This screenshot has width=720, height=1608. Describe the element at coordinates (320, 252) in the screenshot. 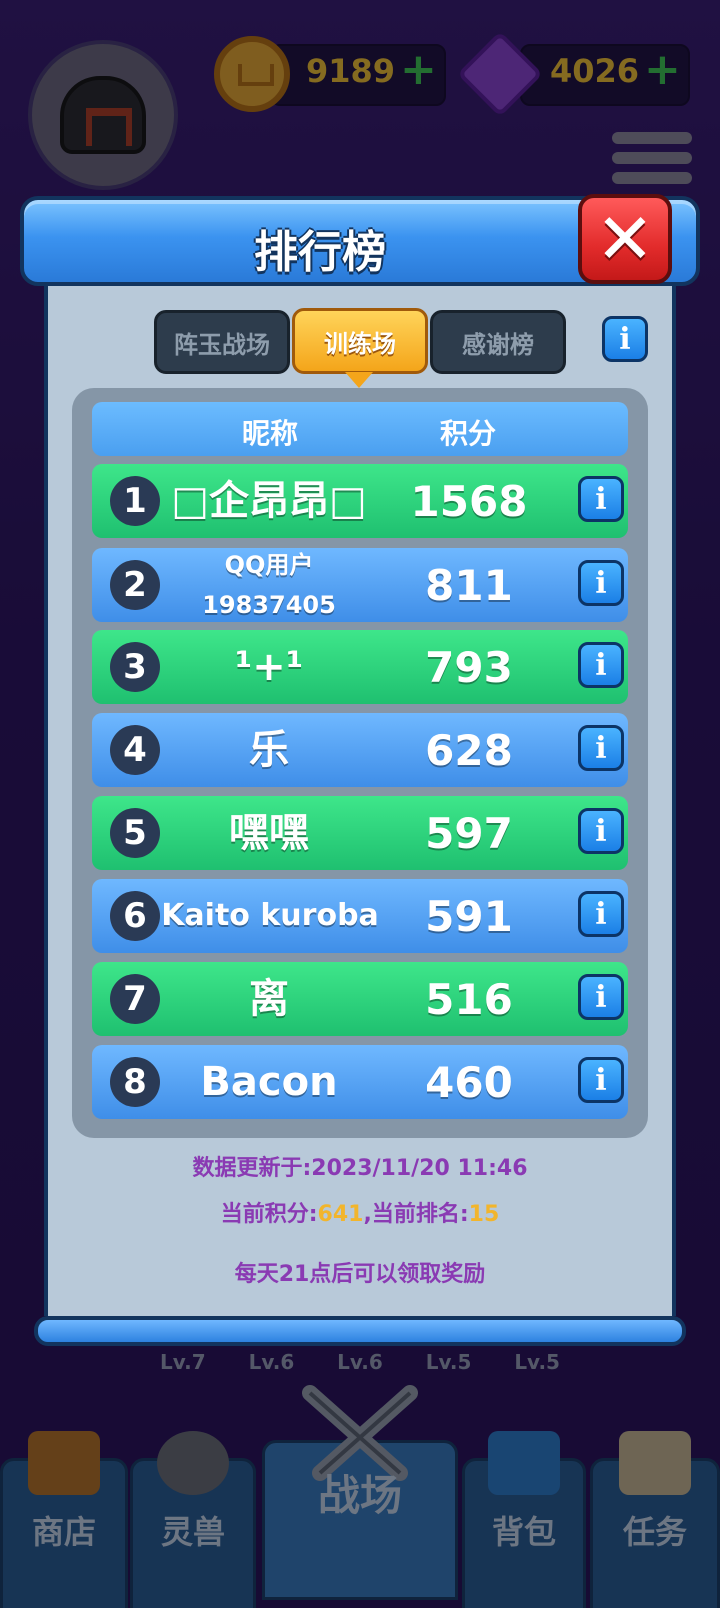

I see `leaderboard-title: 排行榜` at that location.